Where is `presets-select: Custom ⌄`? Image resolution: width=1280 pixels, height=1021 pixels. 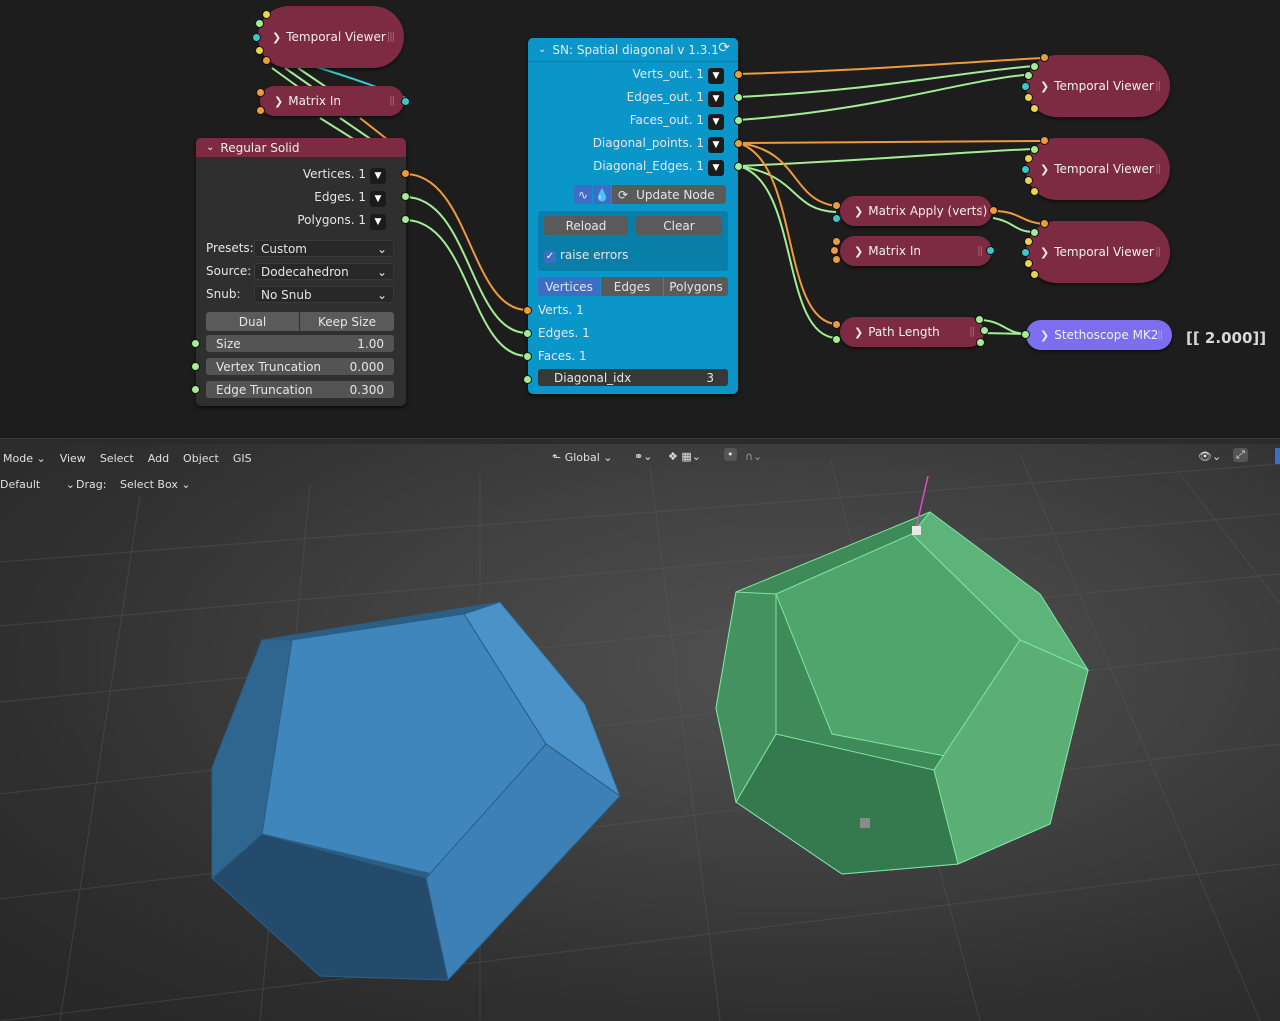
presets-select: Custom ⌄ is located at coordinates (324, 248).